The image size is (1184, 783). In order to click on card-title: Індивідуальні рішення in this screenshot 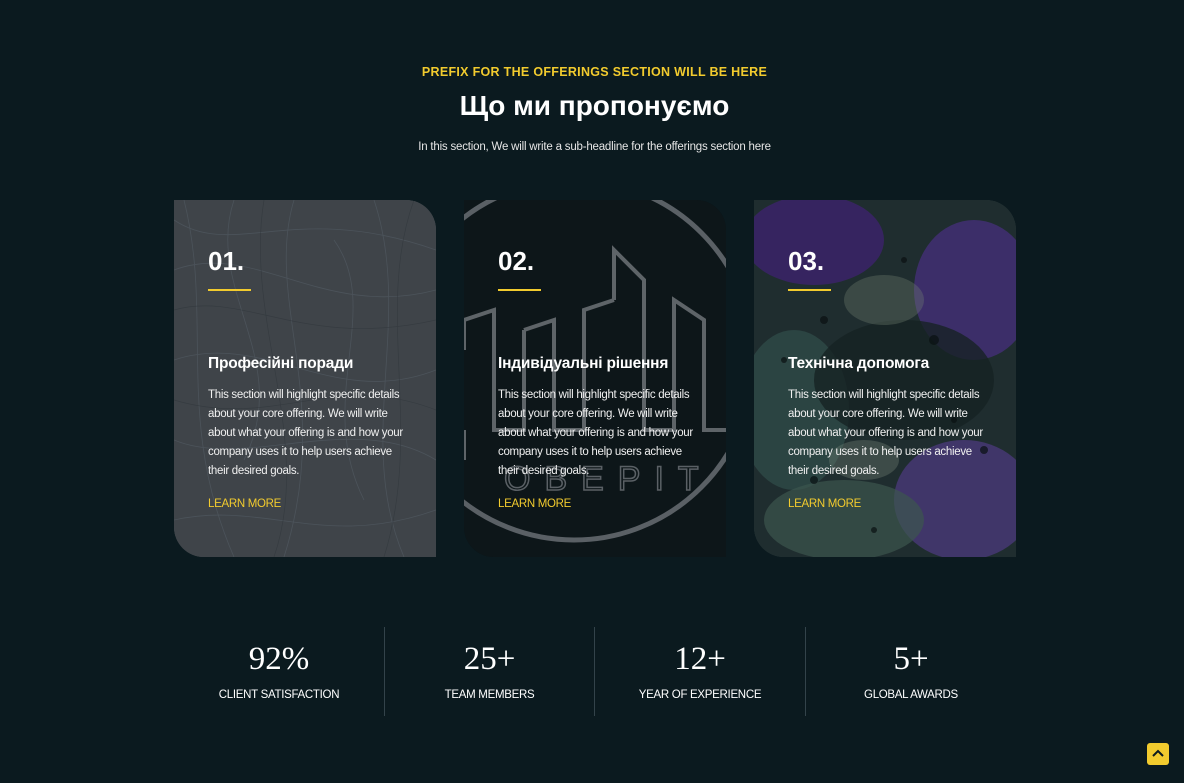, I will do `click(583, 363)`.